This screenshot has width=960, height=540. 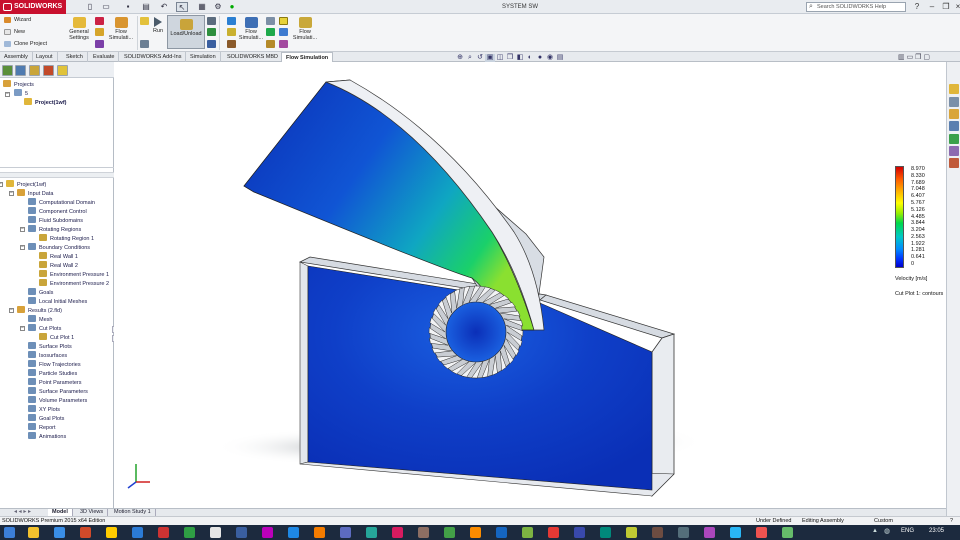 What do you see at coordinates (146, 7) in the screenshot?
I see `print-icon: ▤` at bounding box center [146, 7].